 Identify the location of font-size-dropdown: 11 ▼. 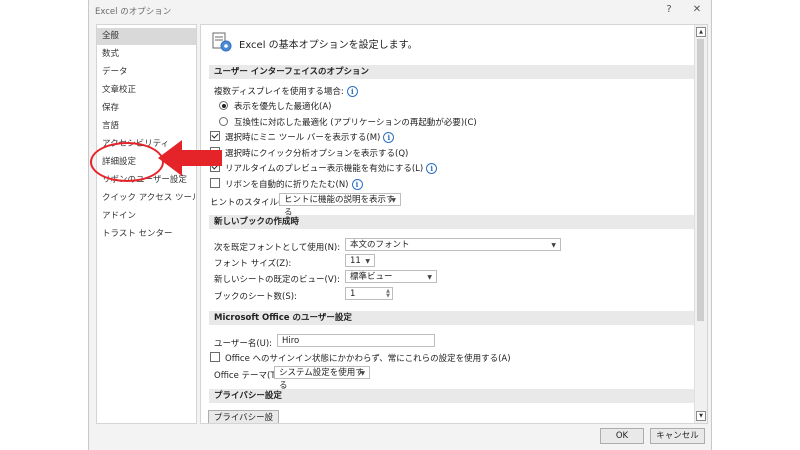
(360, 260).